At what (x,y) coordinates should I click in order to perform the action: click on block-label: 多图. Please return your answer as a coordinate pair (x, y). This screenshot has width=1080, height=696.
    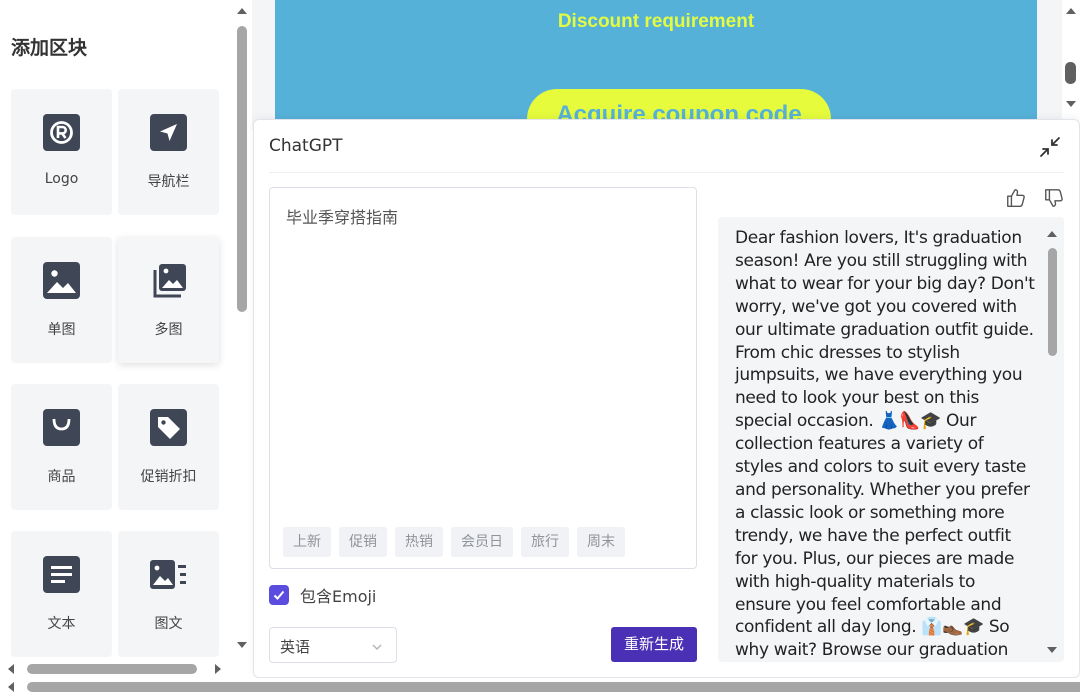
    Looking at the image, I should click on (168, 330).